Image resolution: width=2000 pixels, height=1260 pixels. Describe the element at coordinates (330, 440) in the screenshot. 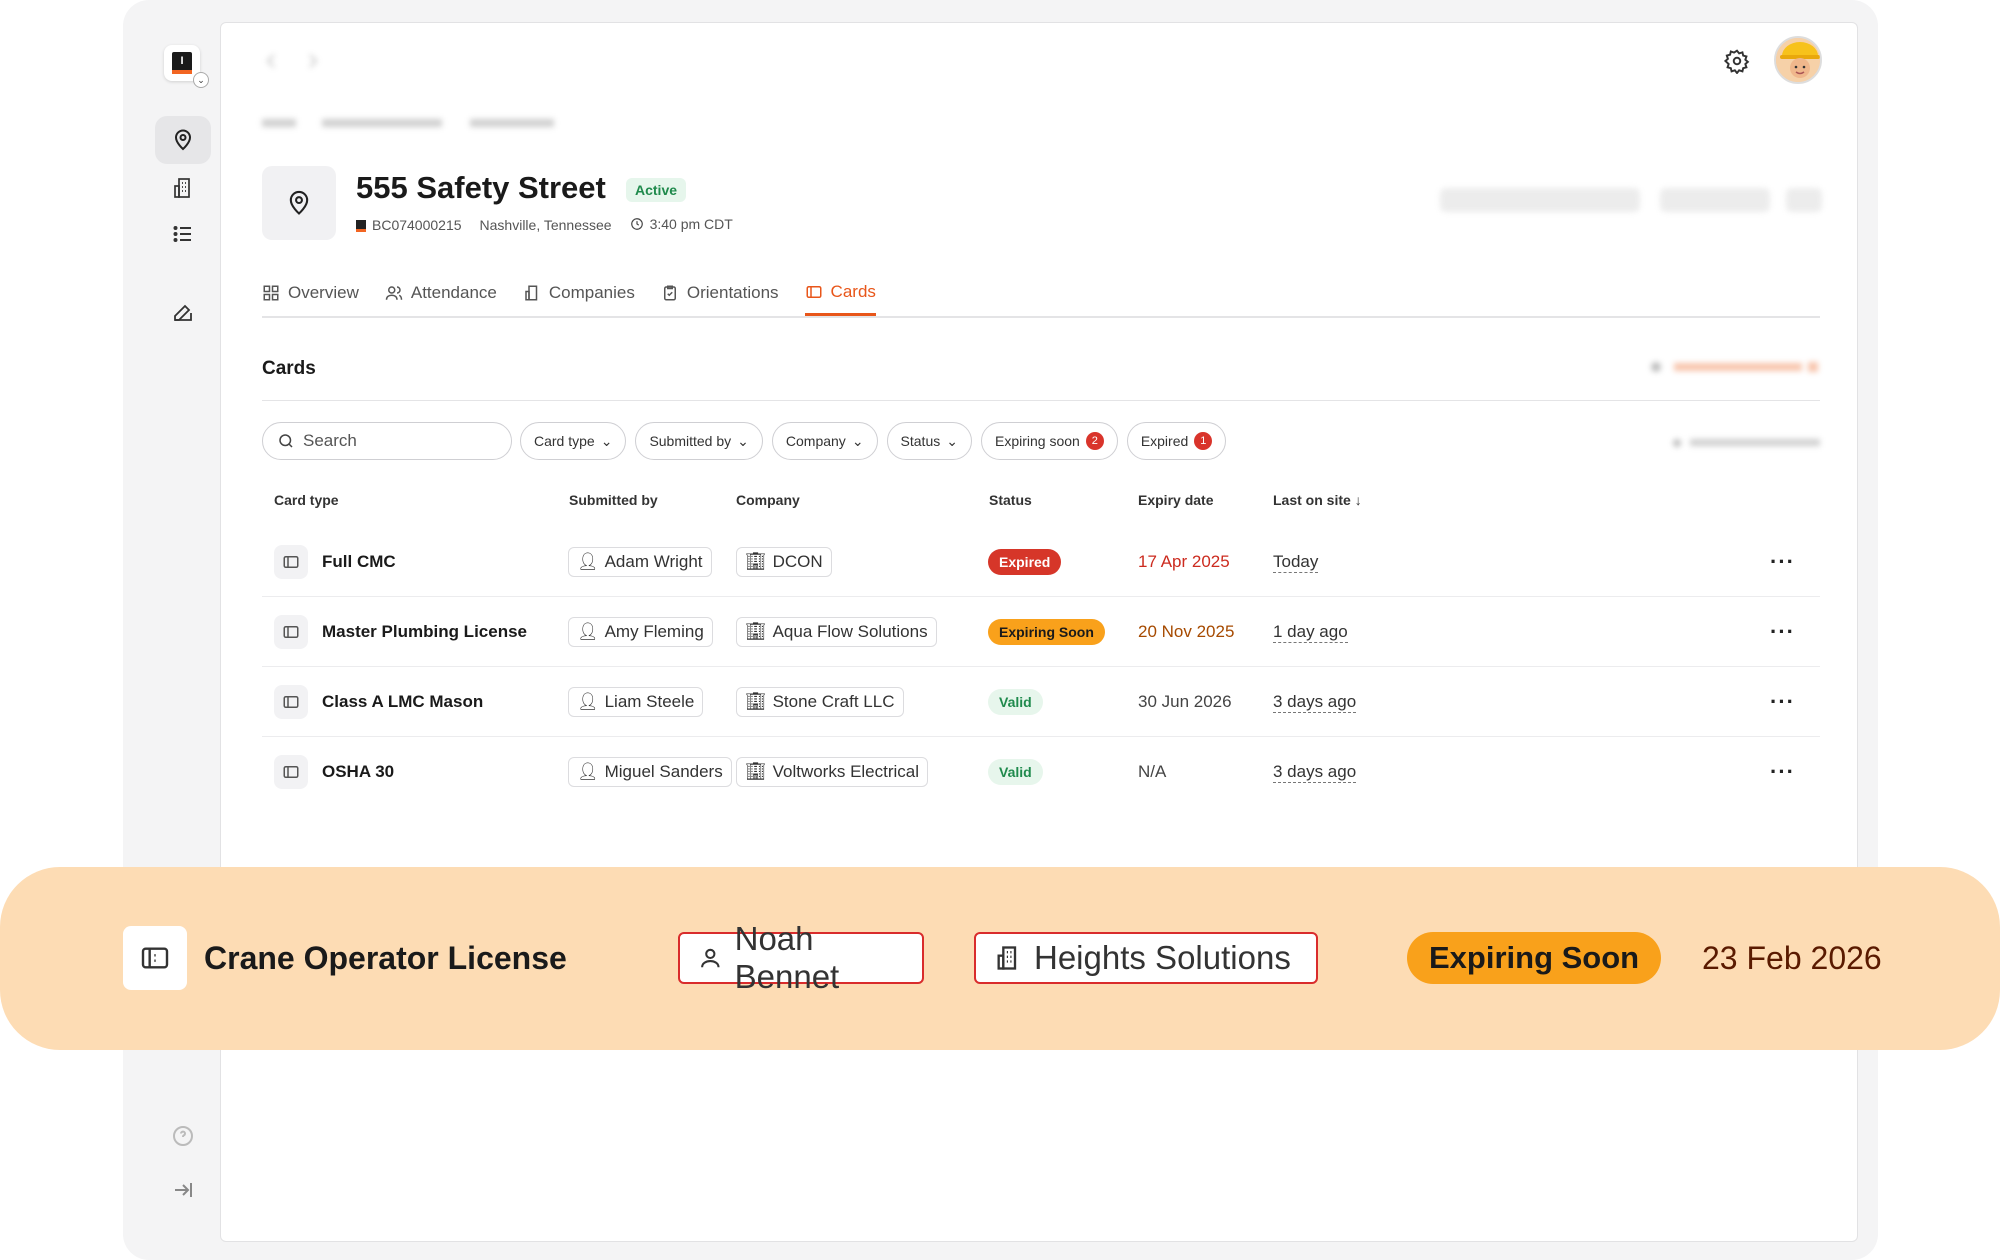

I see `search-placeholder: Search` at that location.